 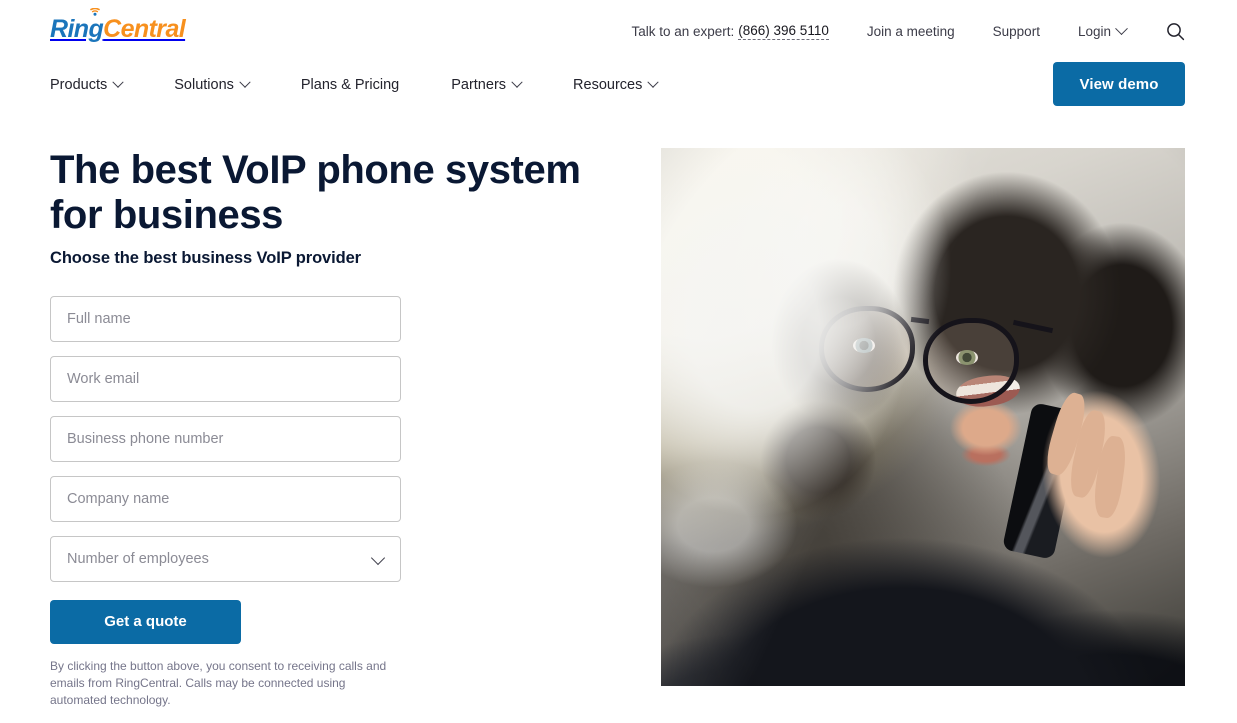 I want to click on nav-item-partners: Partners, so click(x=487, y=84).